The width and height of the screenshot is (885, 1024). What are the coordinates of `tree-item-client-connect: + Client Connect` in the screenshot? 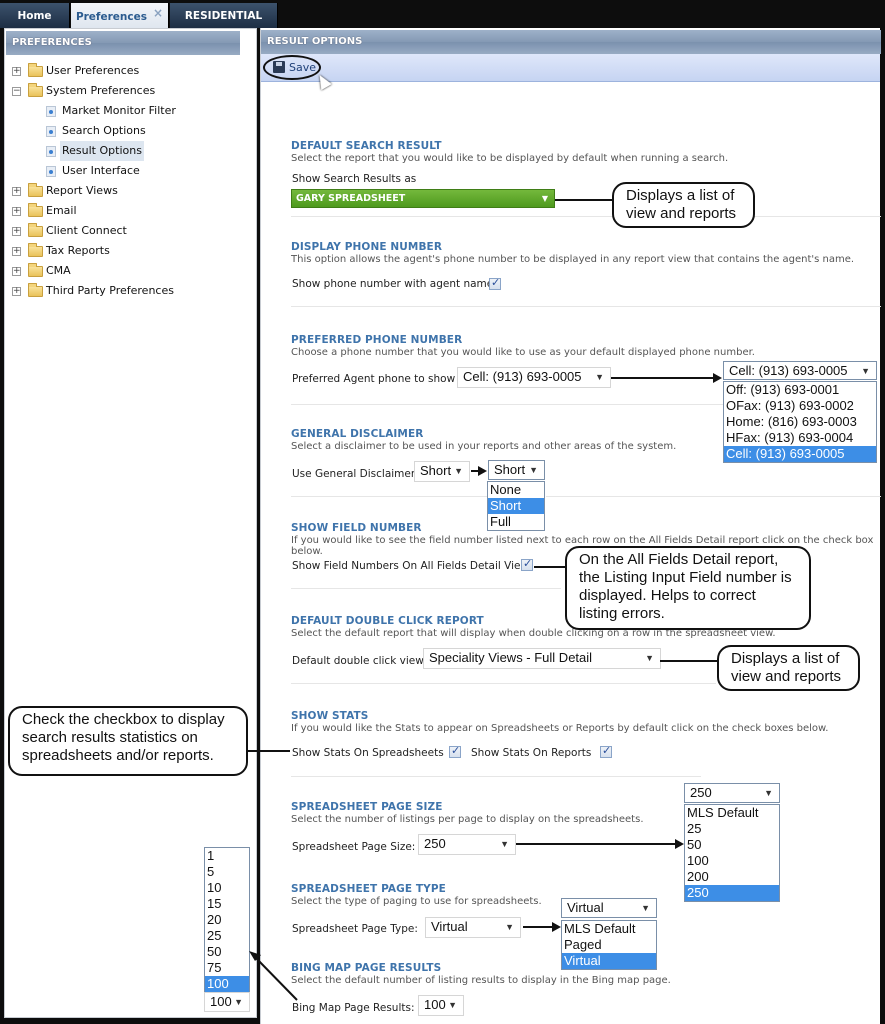 It's located at (130, 231).